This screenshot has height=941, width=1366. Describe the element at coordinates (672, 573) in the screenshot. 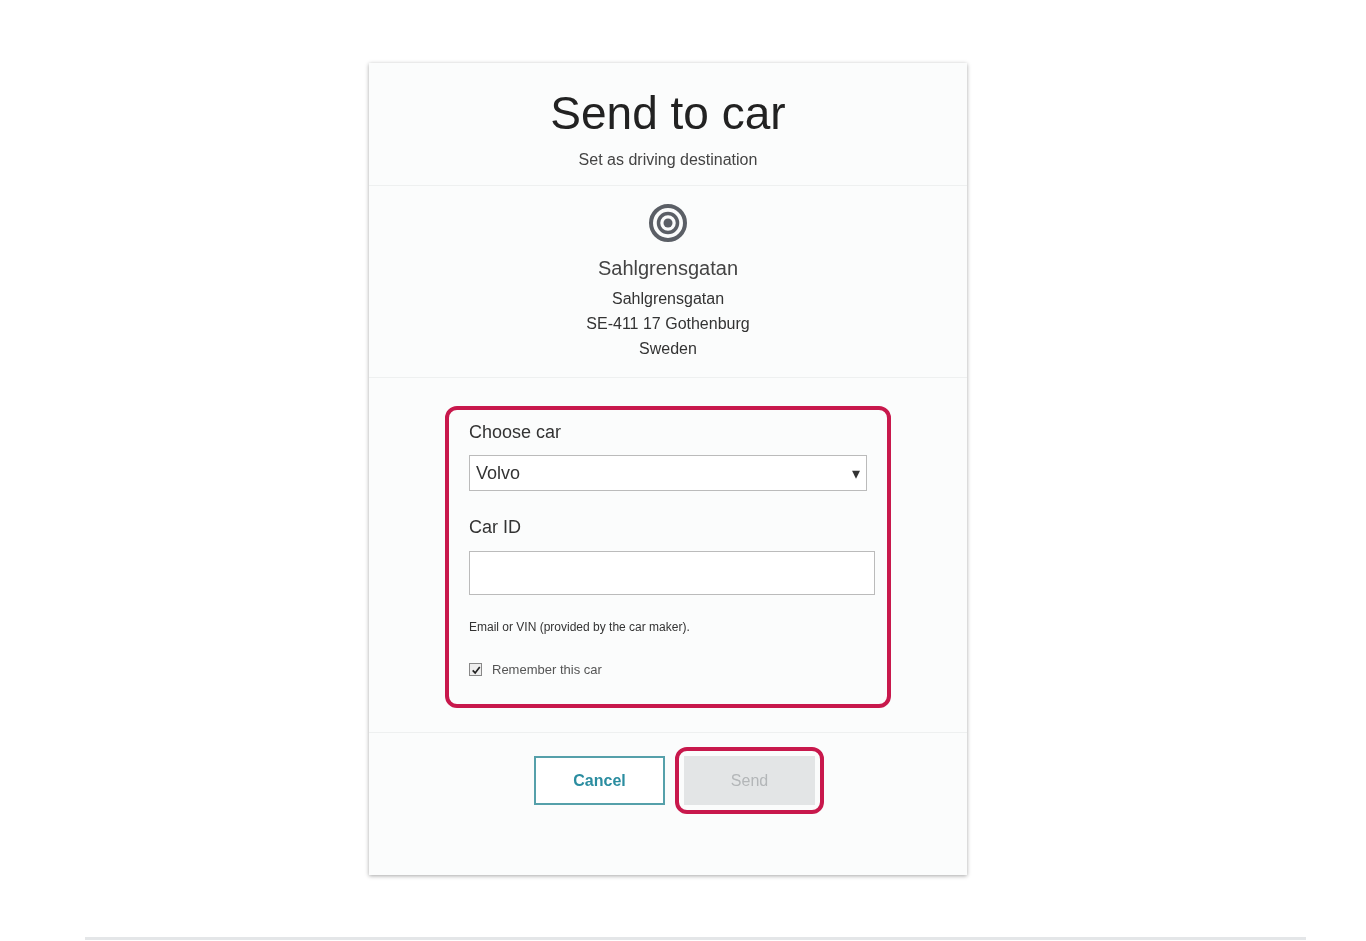

I see `car-id-field` at that location.